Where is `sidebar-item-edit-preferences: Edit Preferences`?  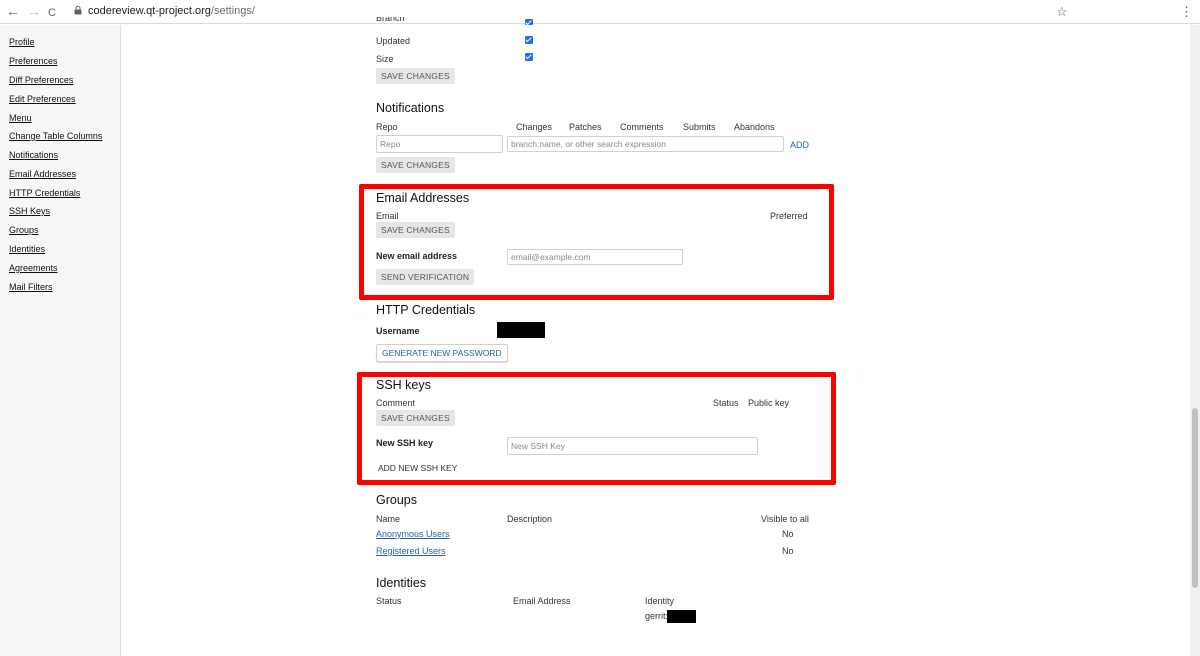
sidebar-item-edit-preferences: Edit Preferences is located at coordinates (42, 99).